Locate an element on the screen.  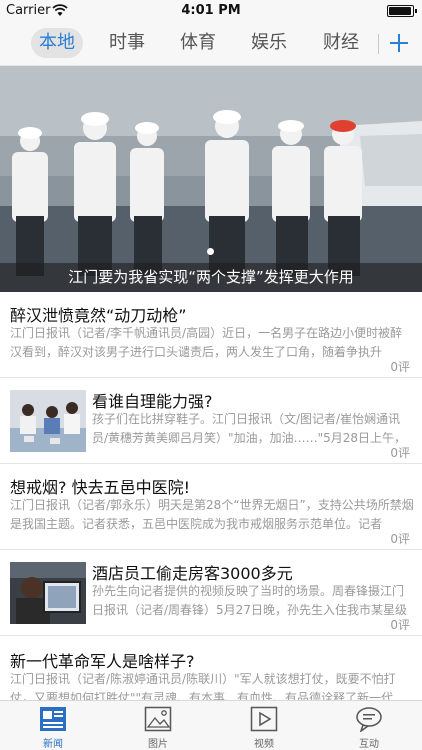
add-category-icon is located at coordinates (399, 43).